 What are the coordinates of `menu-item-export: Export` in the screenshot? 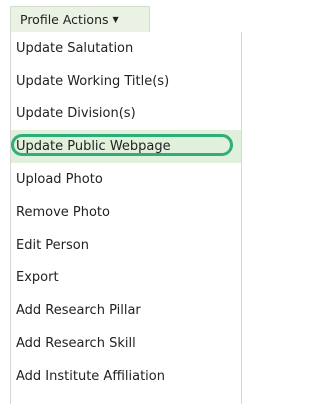 It's located at (126, 278).